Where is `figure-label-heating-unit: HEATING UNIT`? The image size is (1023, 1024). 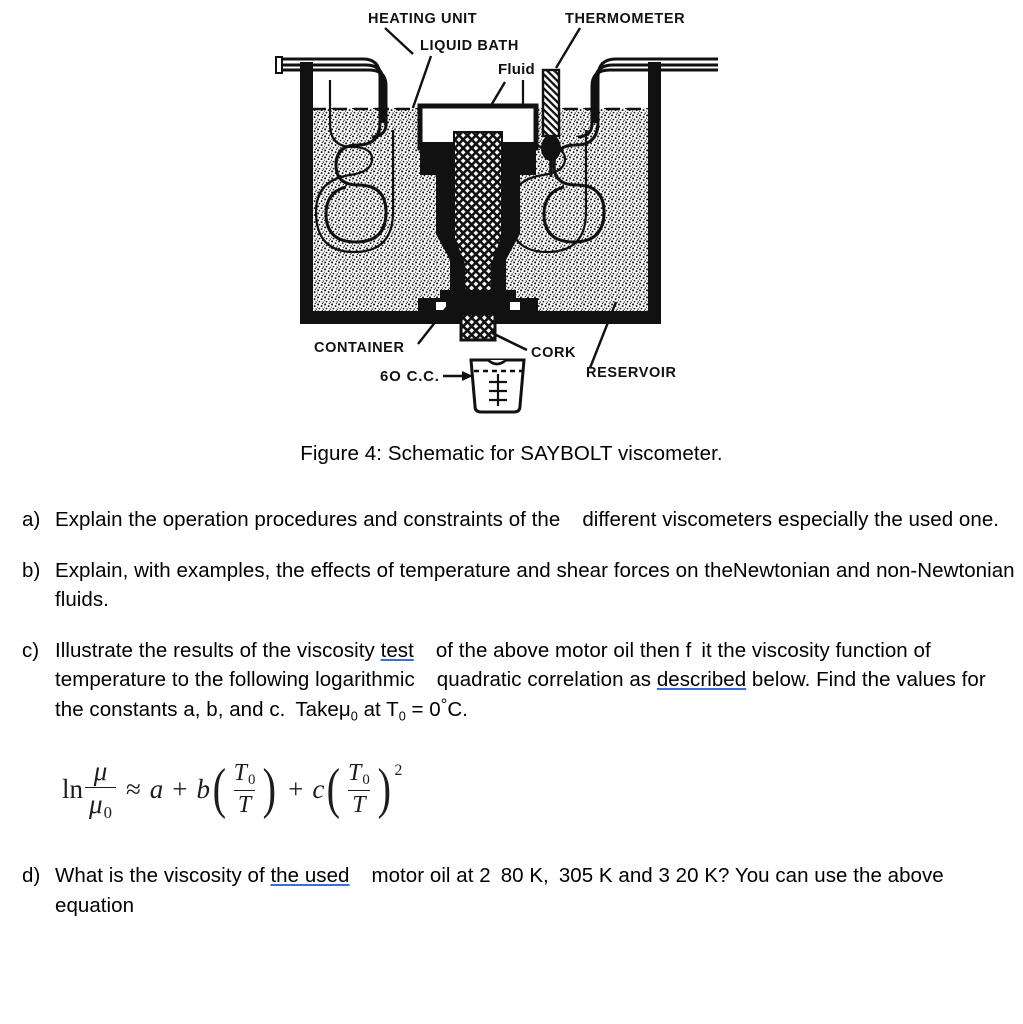
figure-label-heating-unit: HEATING UNIT is located at coordinates (422, 19).